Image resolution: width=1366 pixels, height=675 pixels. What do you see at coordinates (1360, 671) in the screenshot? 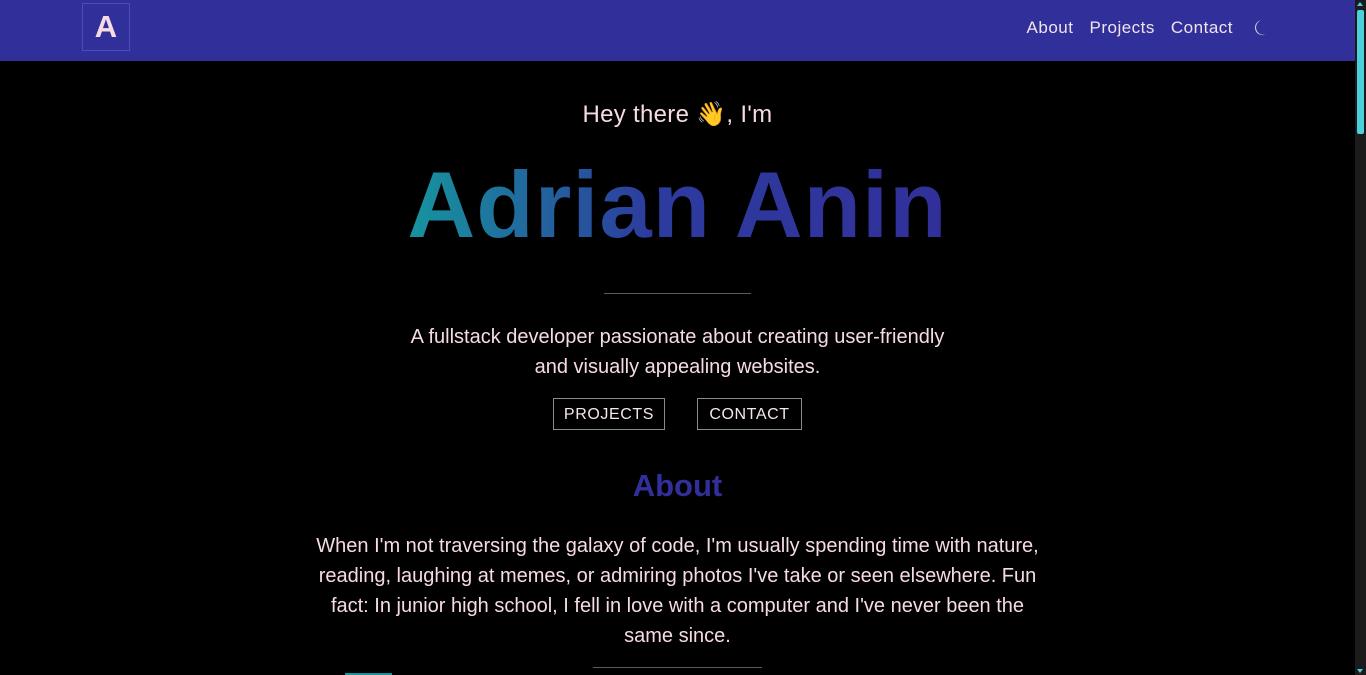
I see `scroll-down-arrow-icon` at bounding box center [1360, 671].